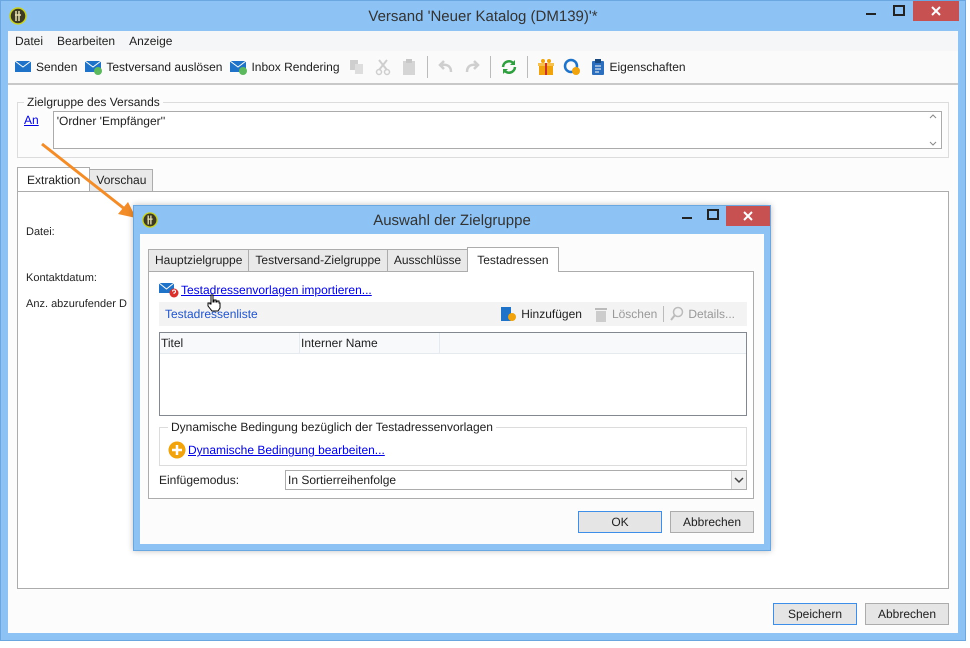 The width and height of the screenshot is (970, 648). Describe the element at coordinates (453, 374) in the screenshot. I see `address-table: Titel Interner Name` at that location.